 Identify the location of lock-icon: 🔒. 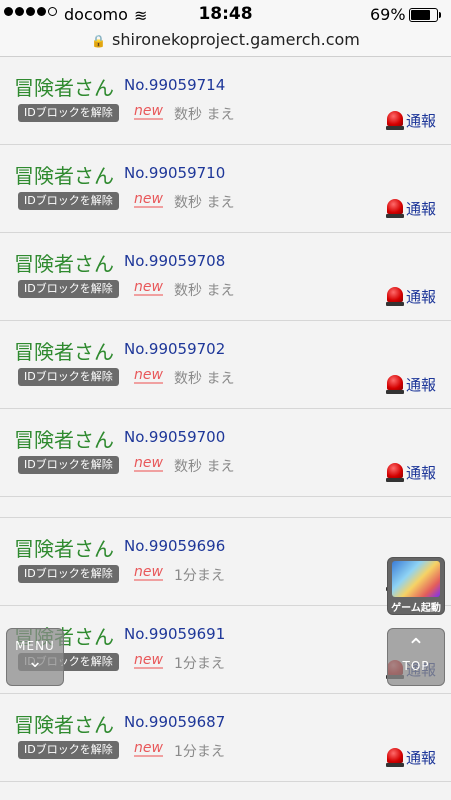
(99, 41).